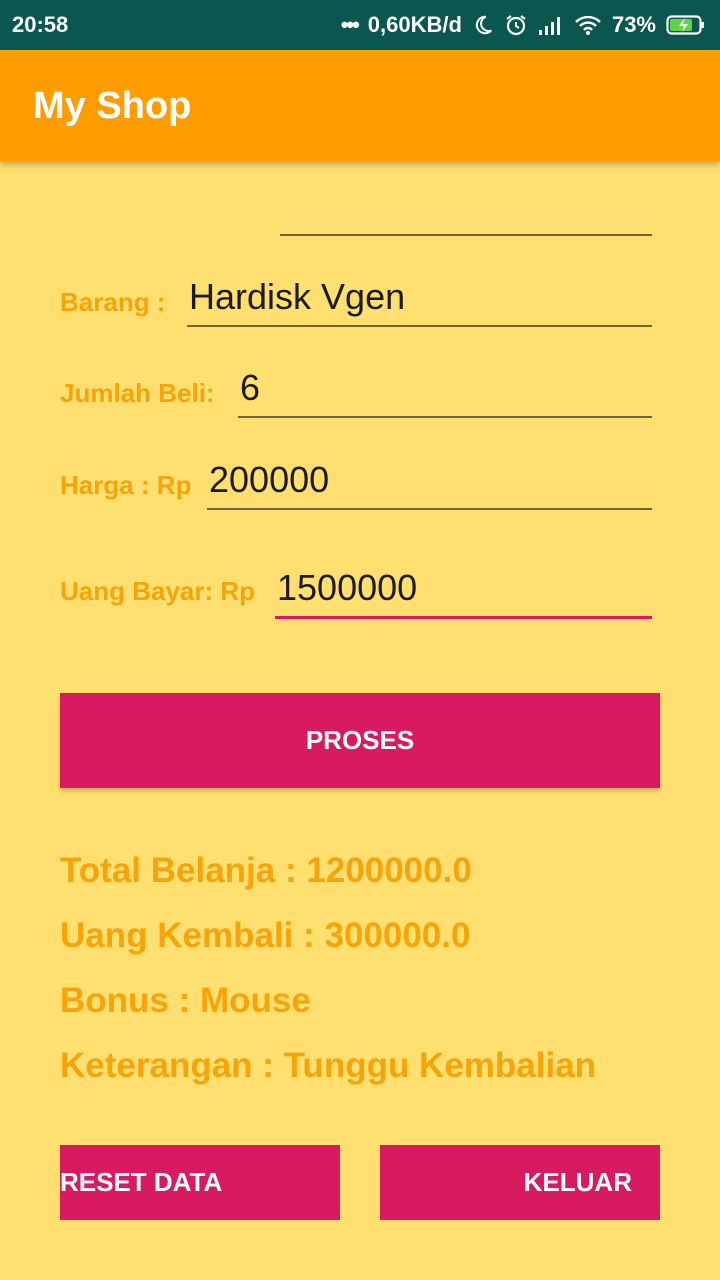  I want to click on uang-kembali-text: Uang Kembali : 300000.0, so click(265, 935).